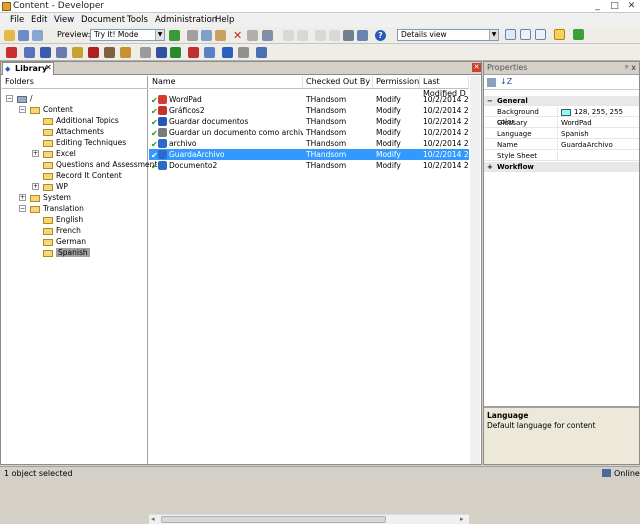 The image size is (640, 524). I want to click on help-icon: ?, so click(380, 35).